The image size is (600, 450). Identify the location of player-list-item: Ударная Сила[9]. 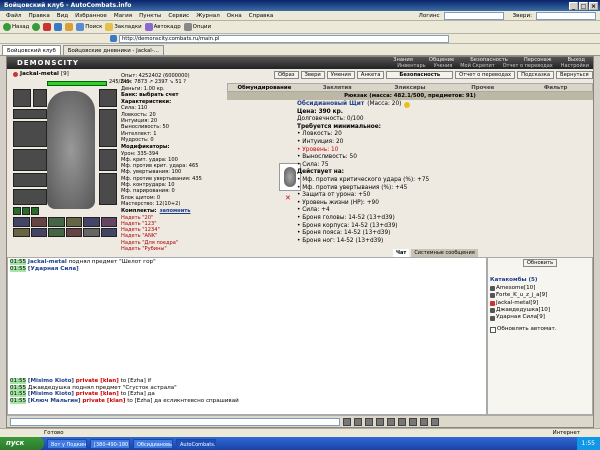
(540, 317).